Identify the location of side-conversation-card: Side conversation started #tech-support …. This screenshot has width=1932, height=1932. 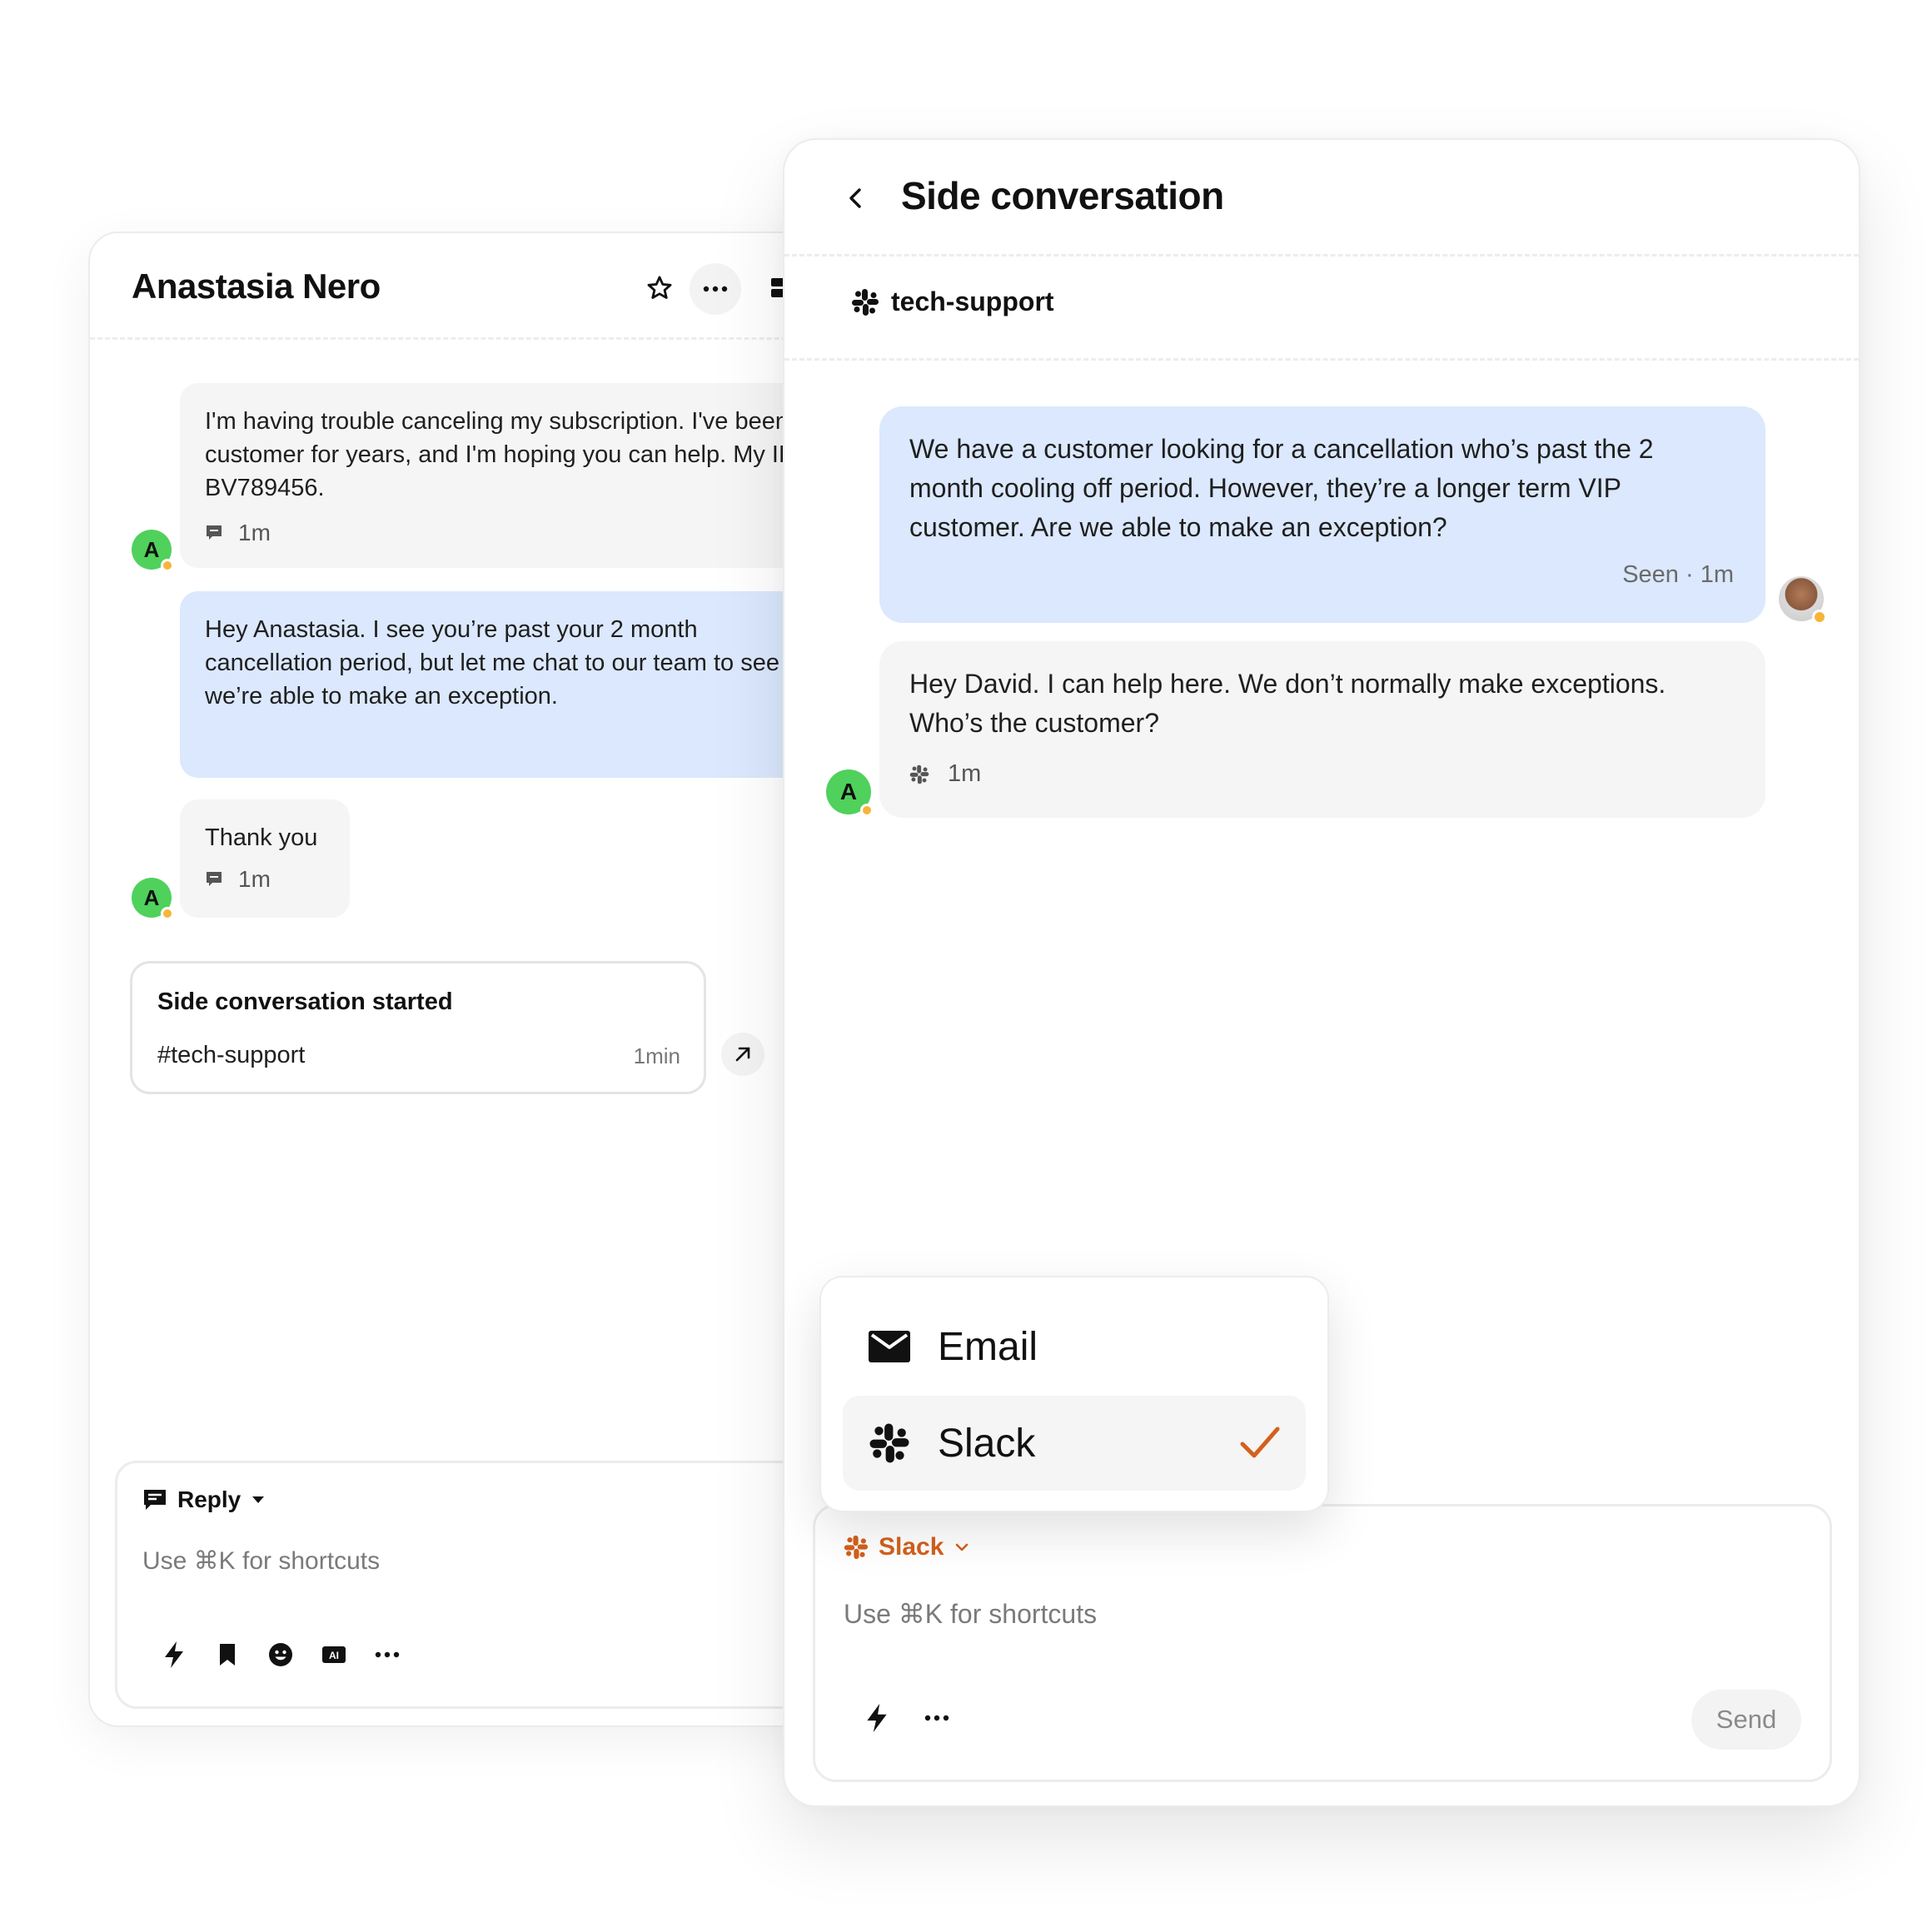
(418, 1028).